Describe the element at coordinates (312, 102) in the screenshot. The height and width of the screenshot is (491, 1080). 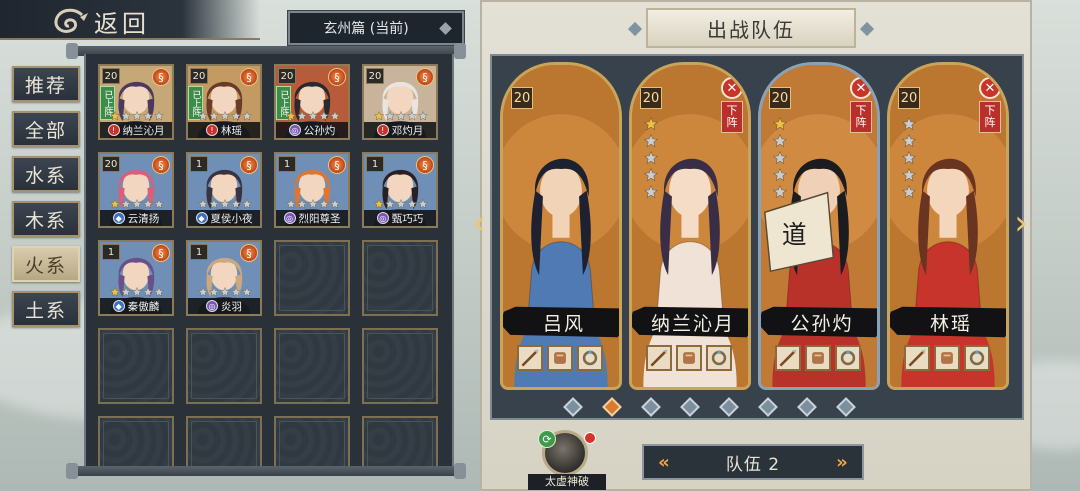
I see `hero-card: 20 § 已上阵 ◎ 公孙灼` at that location.